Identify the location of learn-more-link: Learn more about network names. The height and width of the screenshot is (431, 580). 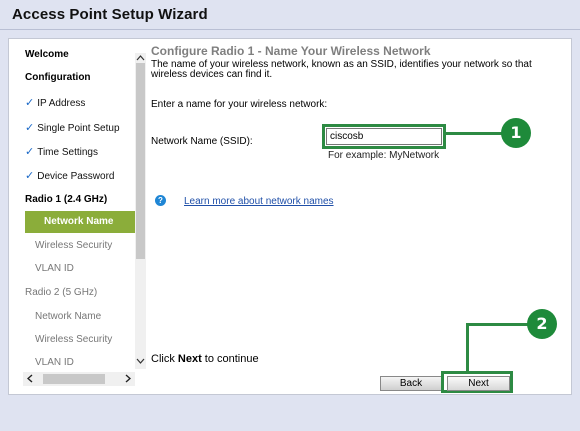
(259, 201).